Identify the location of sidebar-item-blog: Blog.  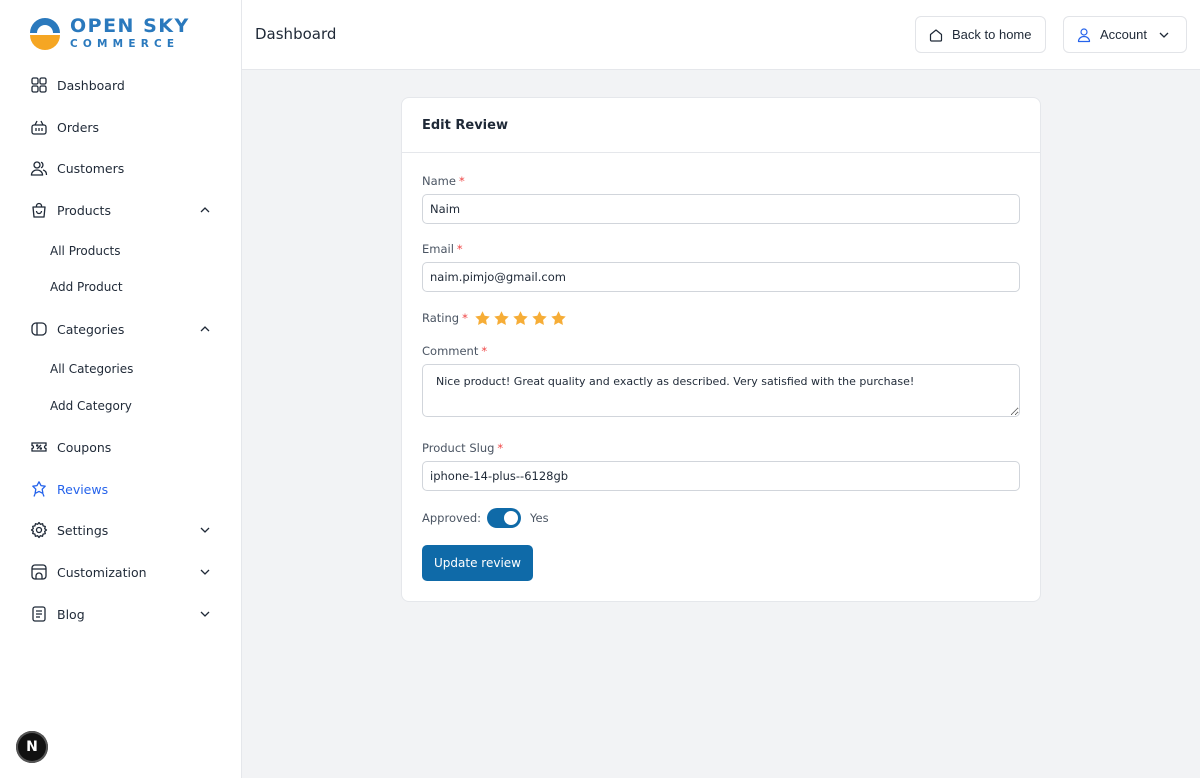
(121, 614).